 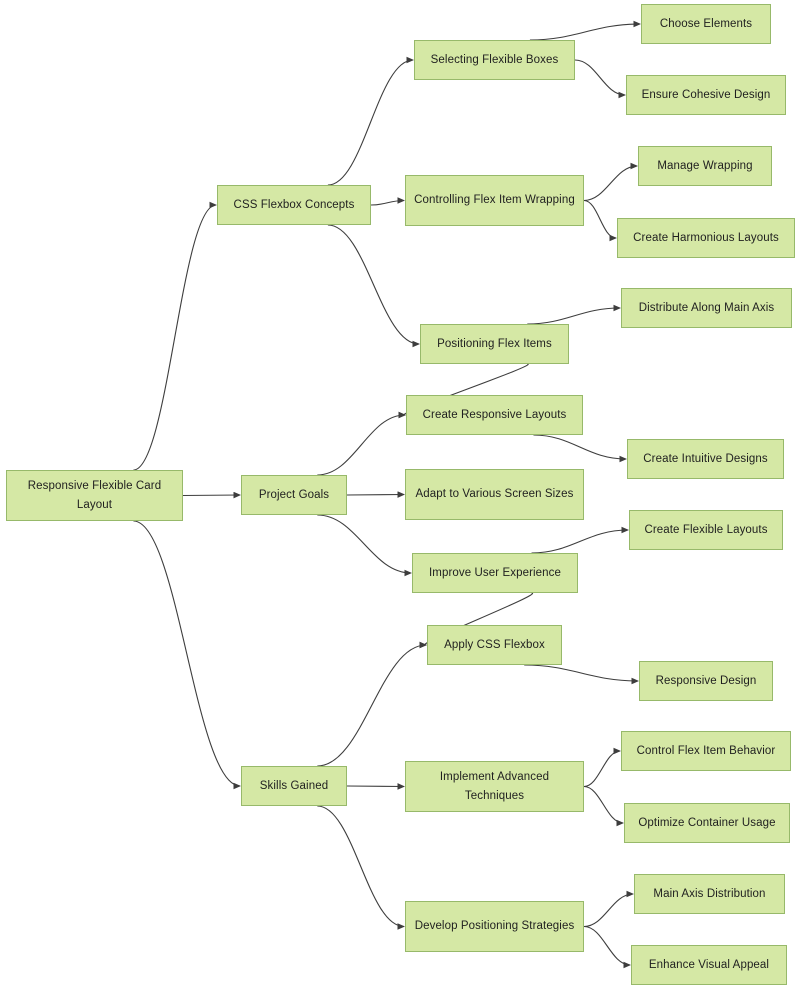 I want to click on edge-implement_advanced_techniques-to-control_flex_item_behavior, so click(x=602, y=767).